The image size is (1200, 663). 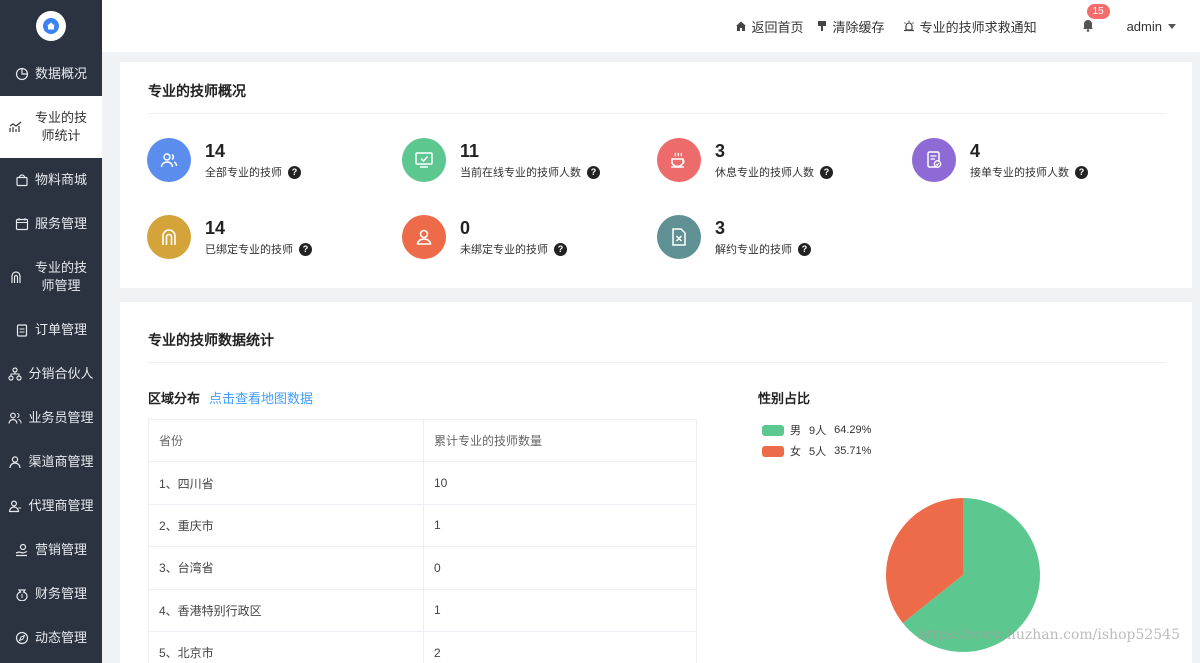 I want to click on notification-bell-icon: 15, so click(x=1095, y=19).